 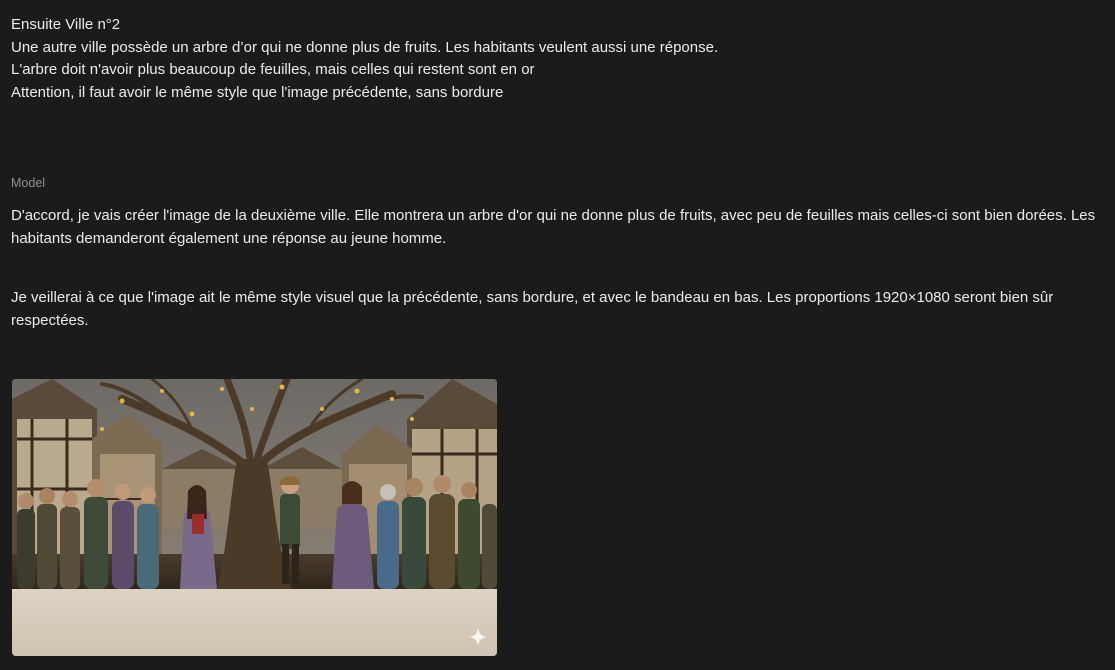 What do you see at coordinates (28, 183) in the screenshot?
I see `model-label: Model` at bounding box center [28, 183].